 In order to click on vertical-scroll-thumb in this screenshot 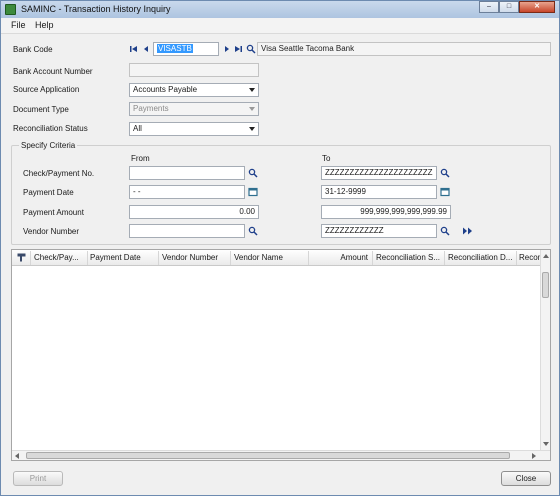, I will do `click(545, 285)`.